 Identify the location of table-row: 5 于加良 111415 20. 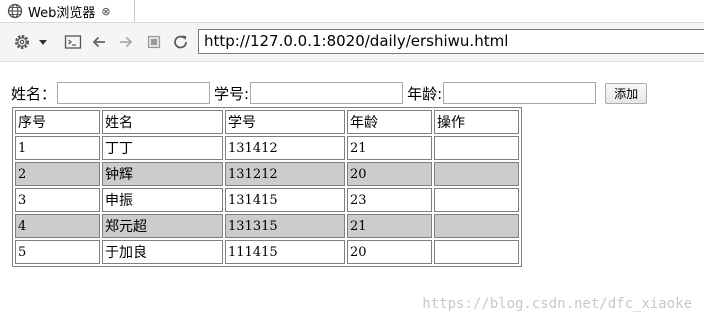
(267, 252).